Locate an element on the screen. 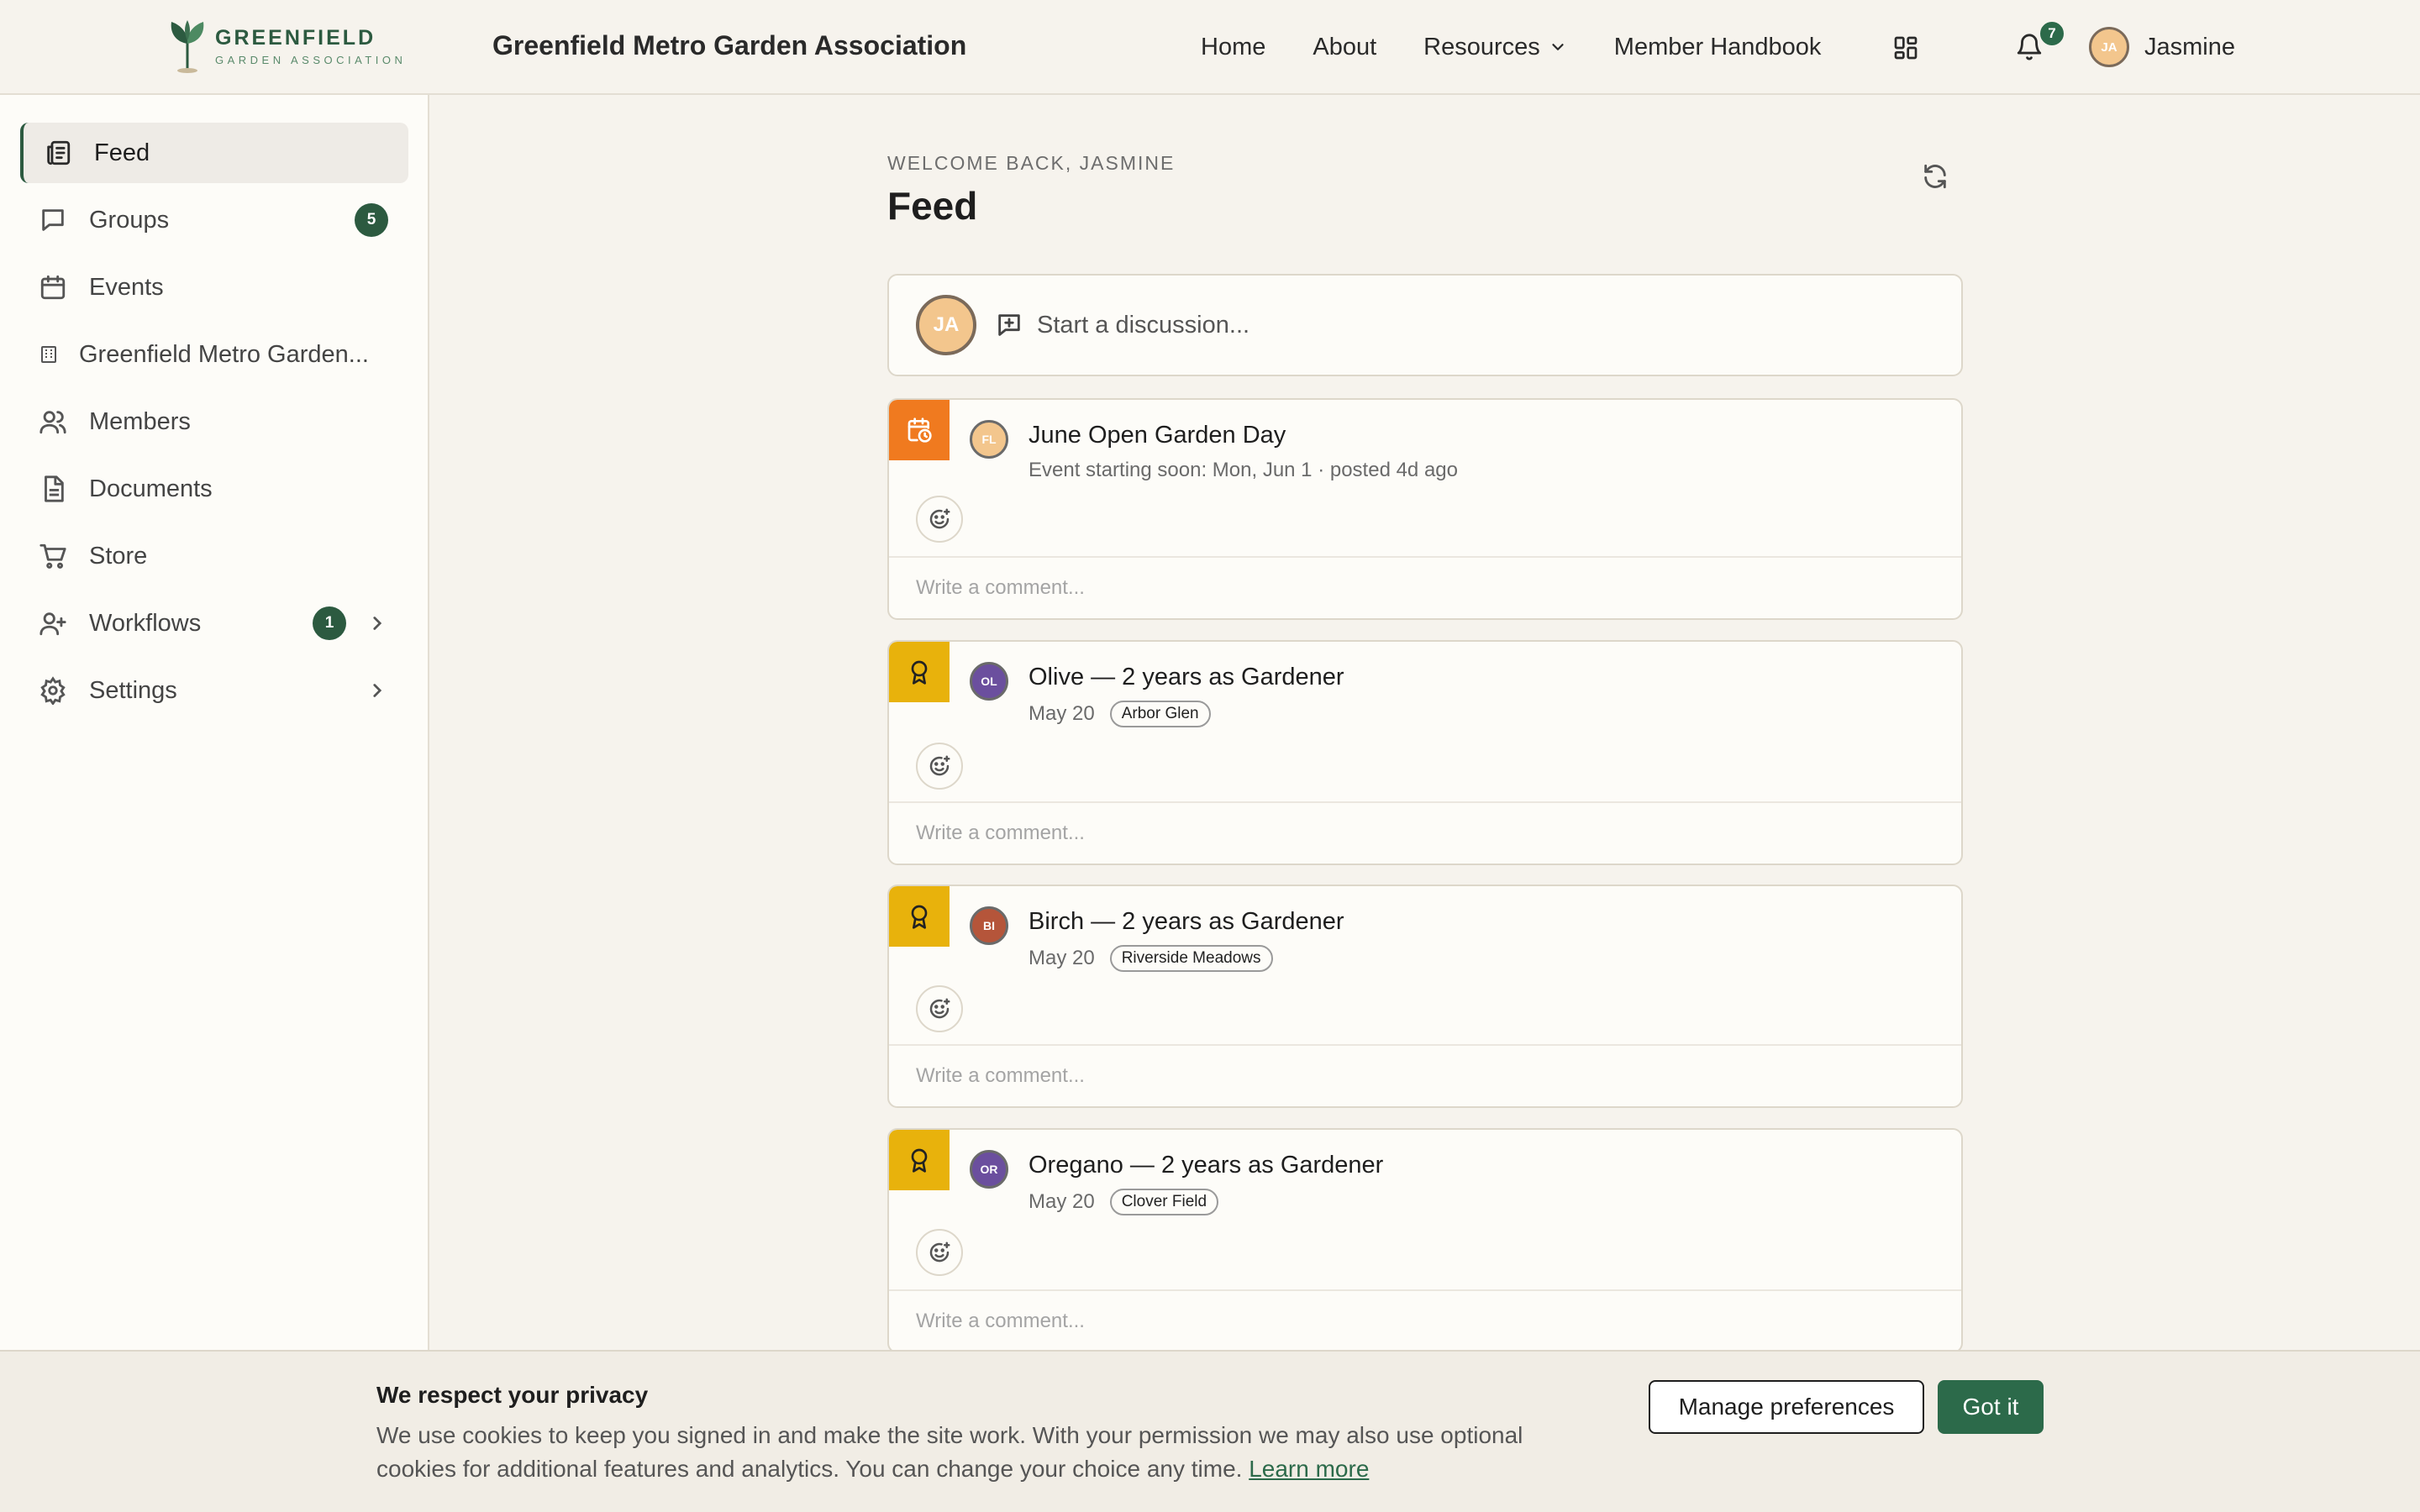 The image size is (2420, 1512). gear-icon is located at coordinates (53, 690).